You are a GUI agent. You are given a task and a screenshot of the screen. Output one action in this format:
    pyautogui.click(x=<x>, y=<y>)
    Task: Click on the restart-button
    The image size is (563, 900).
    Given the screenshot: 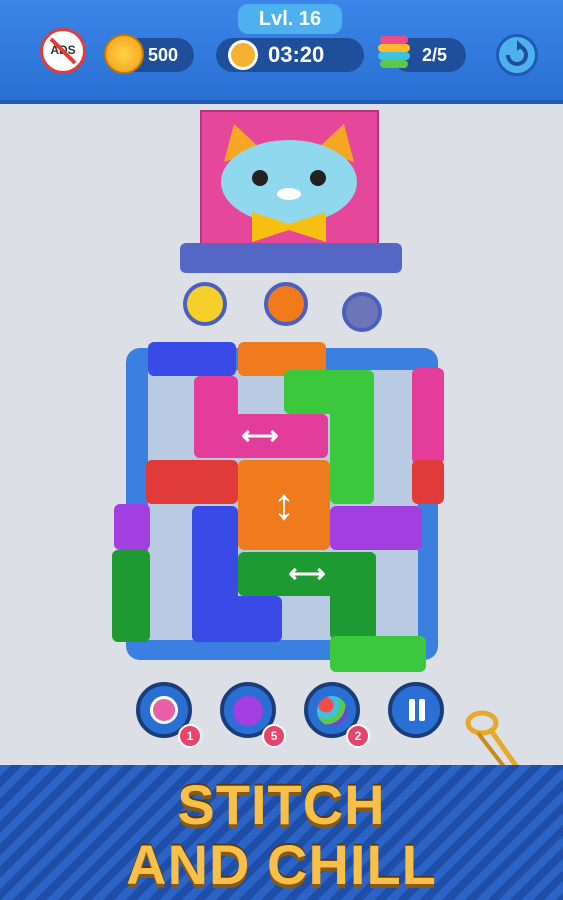 What is the action you would take?
    pyautogui.click(x=517, y=55)
    